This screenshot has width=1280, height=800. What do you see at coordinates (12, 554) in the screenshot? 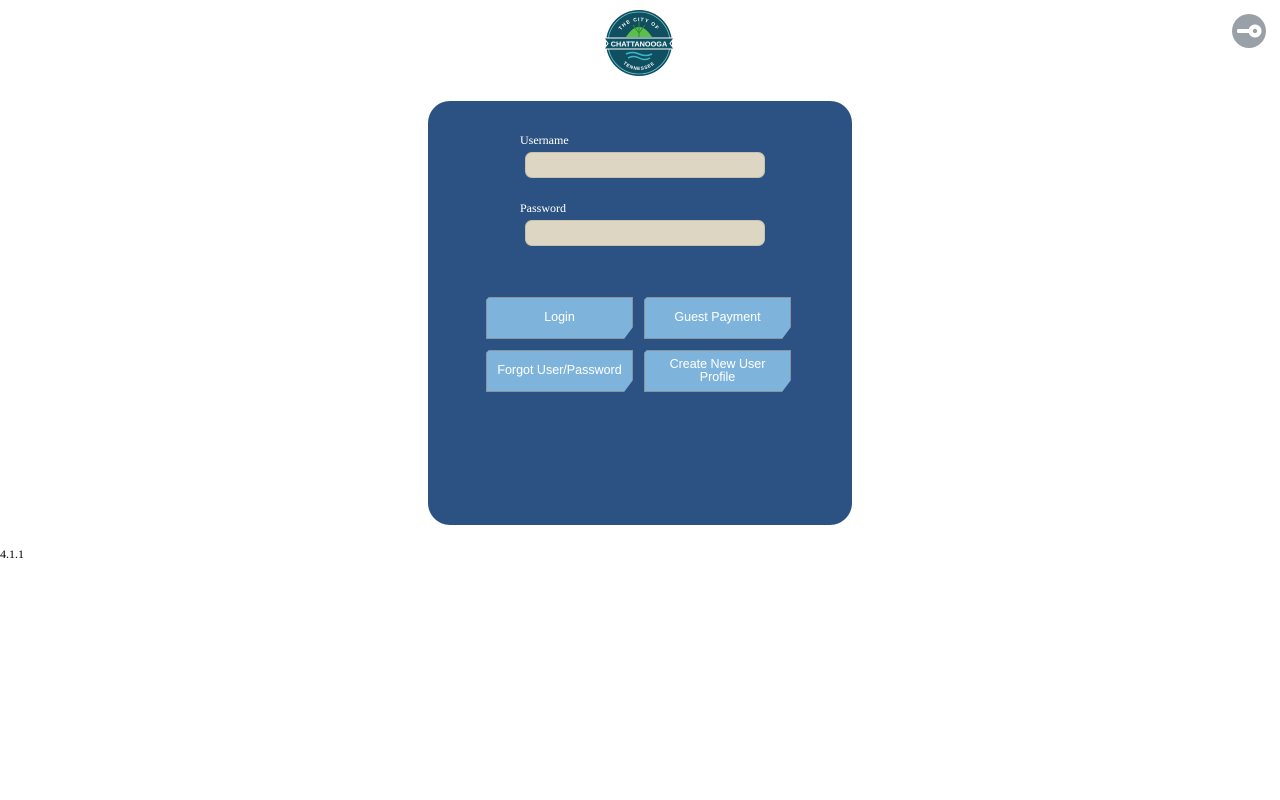
I see `version-label: 4.1.1` at bounding box center [12, 554].